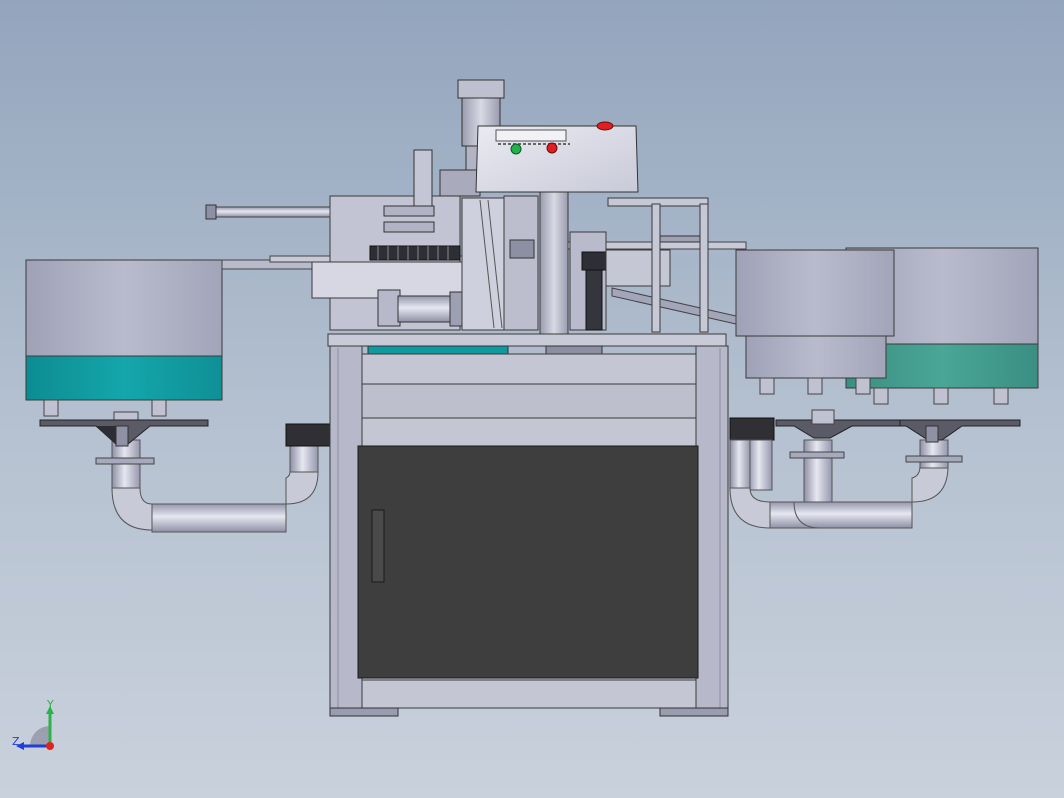  What do you see at coordinates (605, 126) in the screenshot?
I see `emergency-stop-button` at bounding box center [605, 126].